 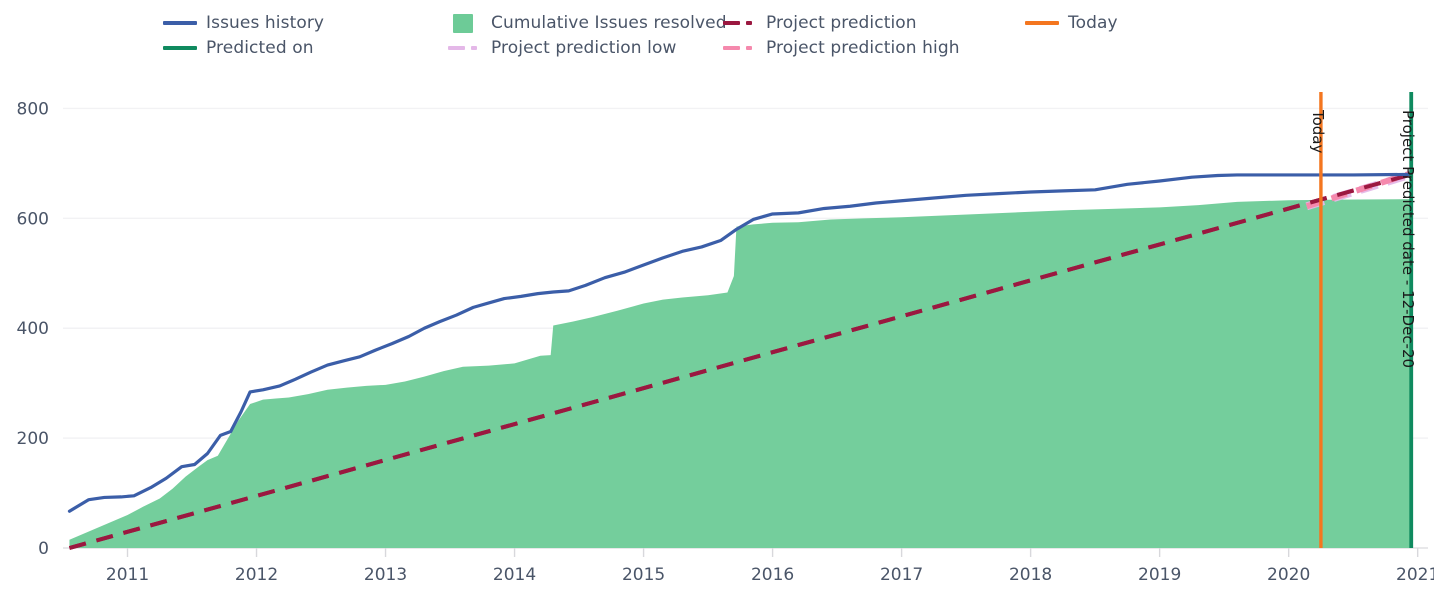 I want to click on x-tick-label: 2012, so click(x=256, y=575).